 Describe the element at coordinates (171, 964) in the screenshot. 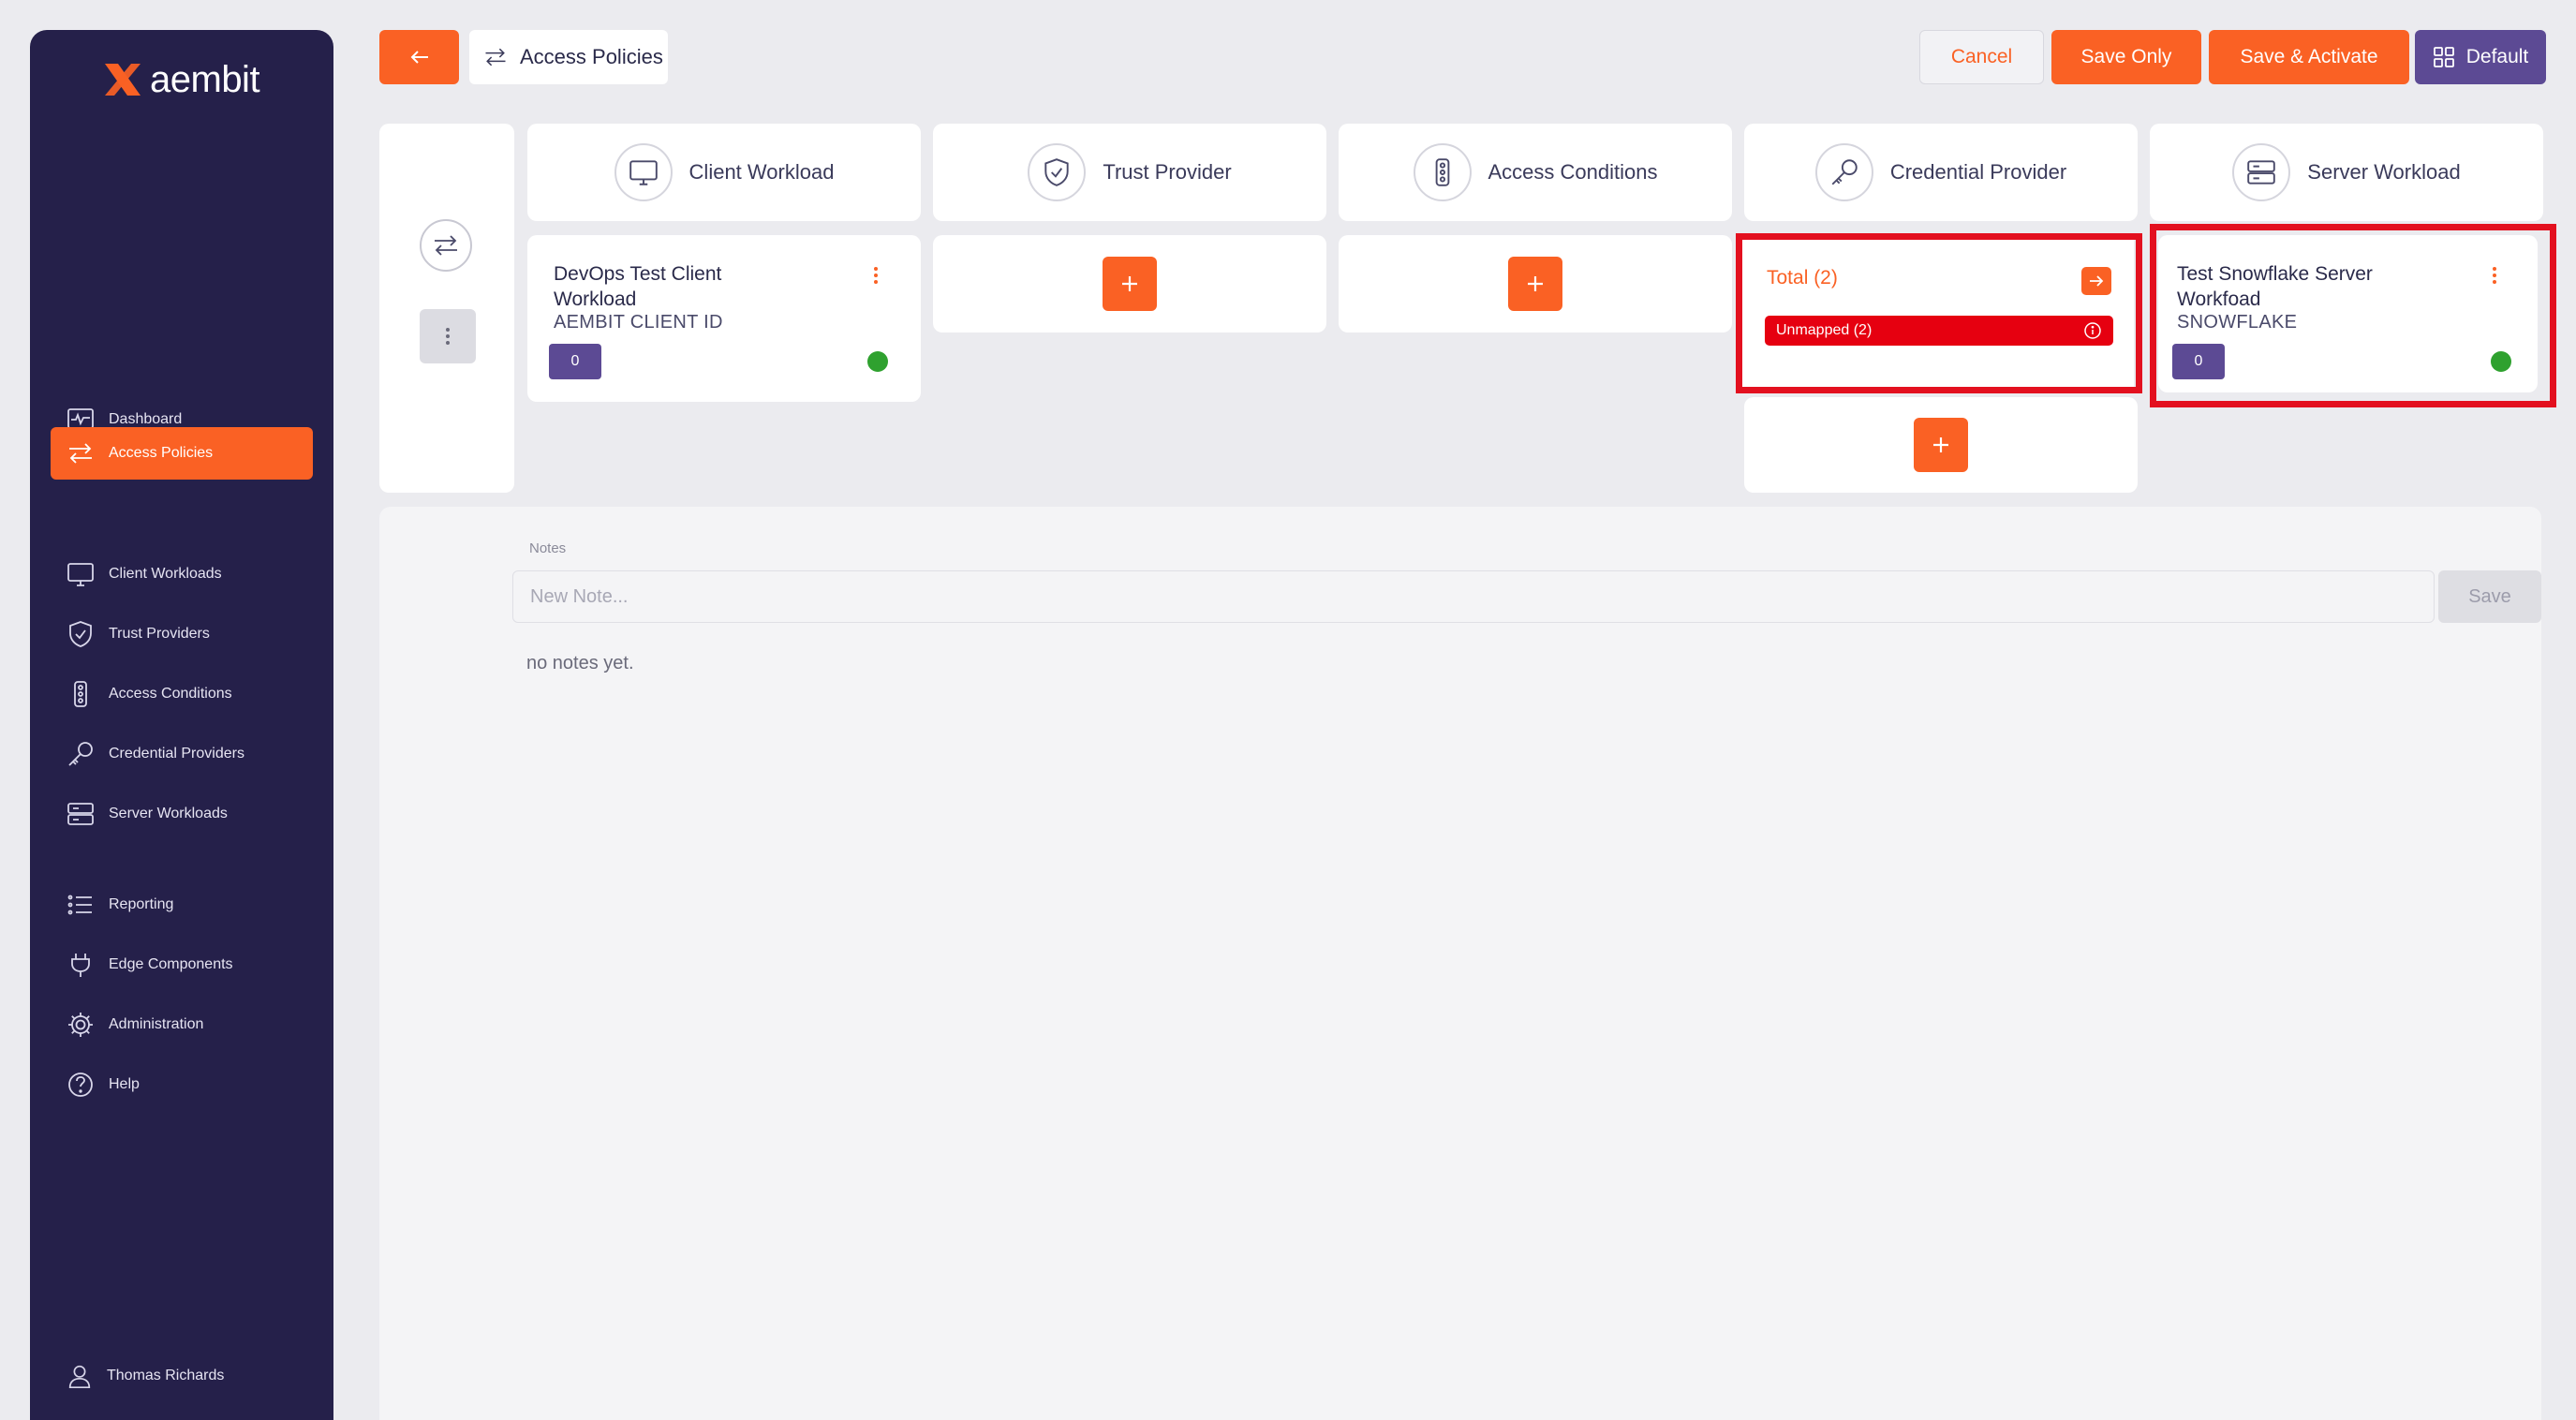

I see `sidebar-item-label: Edge Components` at that location.